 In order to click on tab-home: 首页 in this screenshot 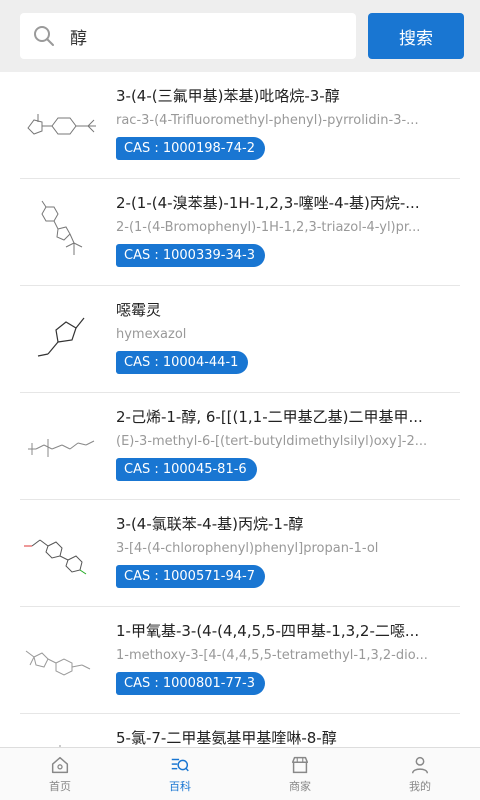, I will do `click(60, 774)`.